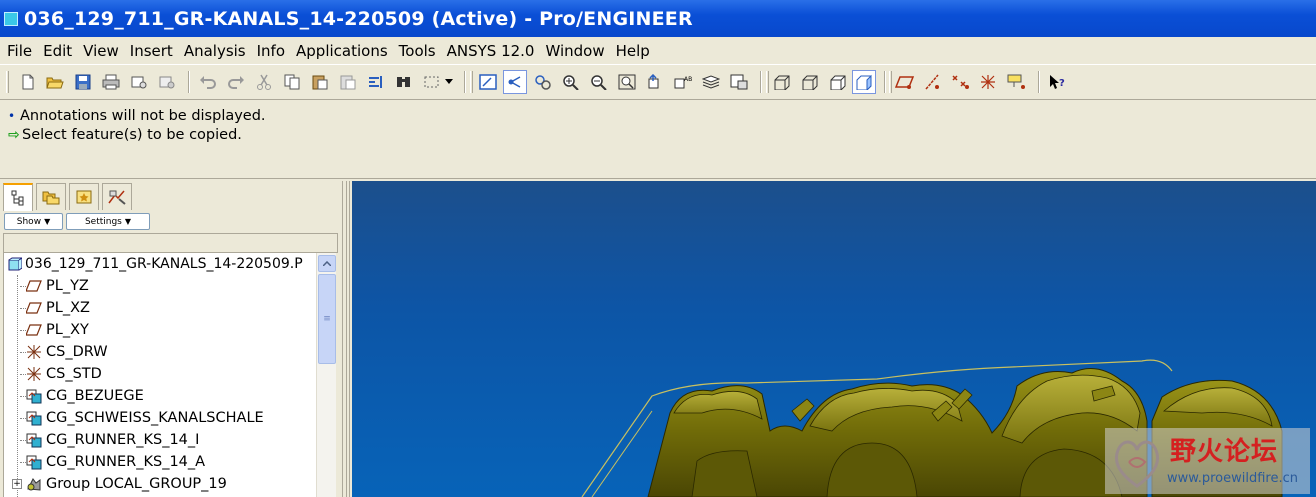  I want to click on tree-item: PL_YZ, so click(160, 286).